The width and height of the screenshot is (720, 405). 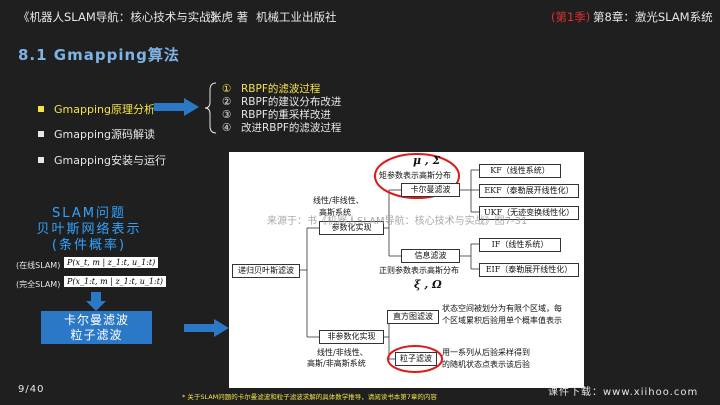 I want to click on canonical-desc: 正则参数表示高斯分布, so click(x=419, y=270).